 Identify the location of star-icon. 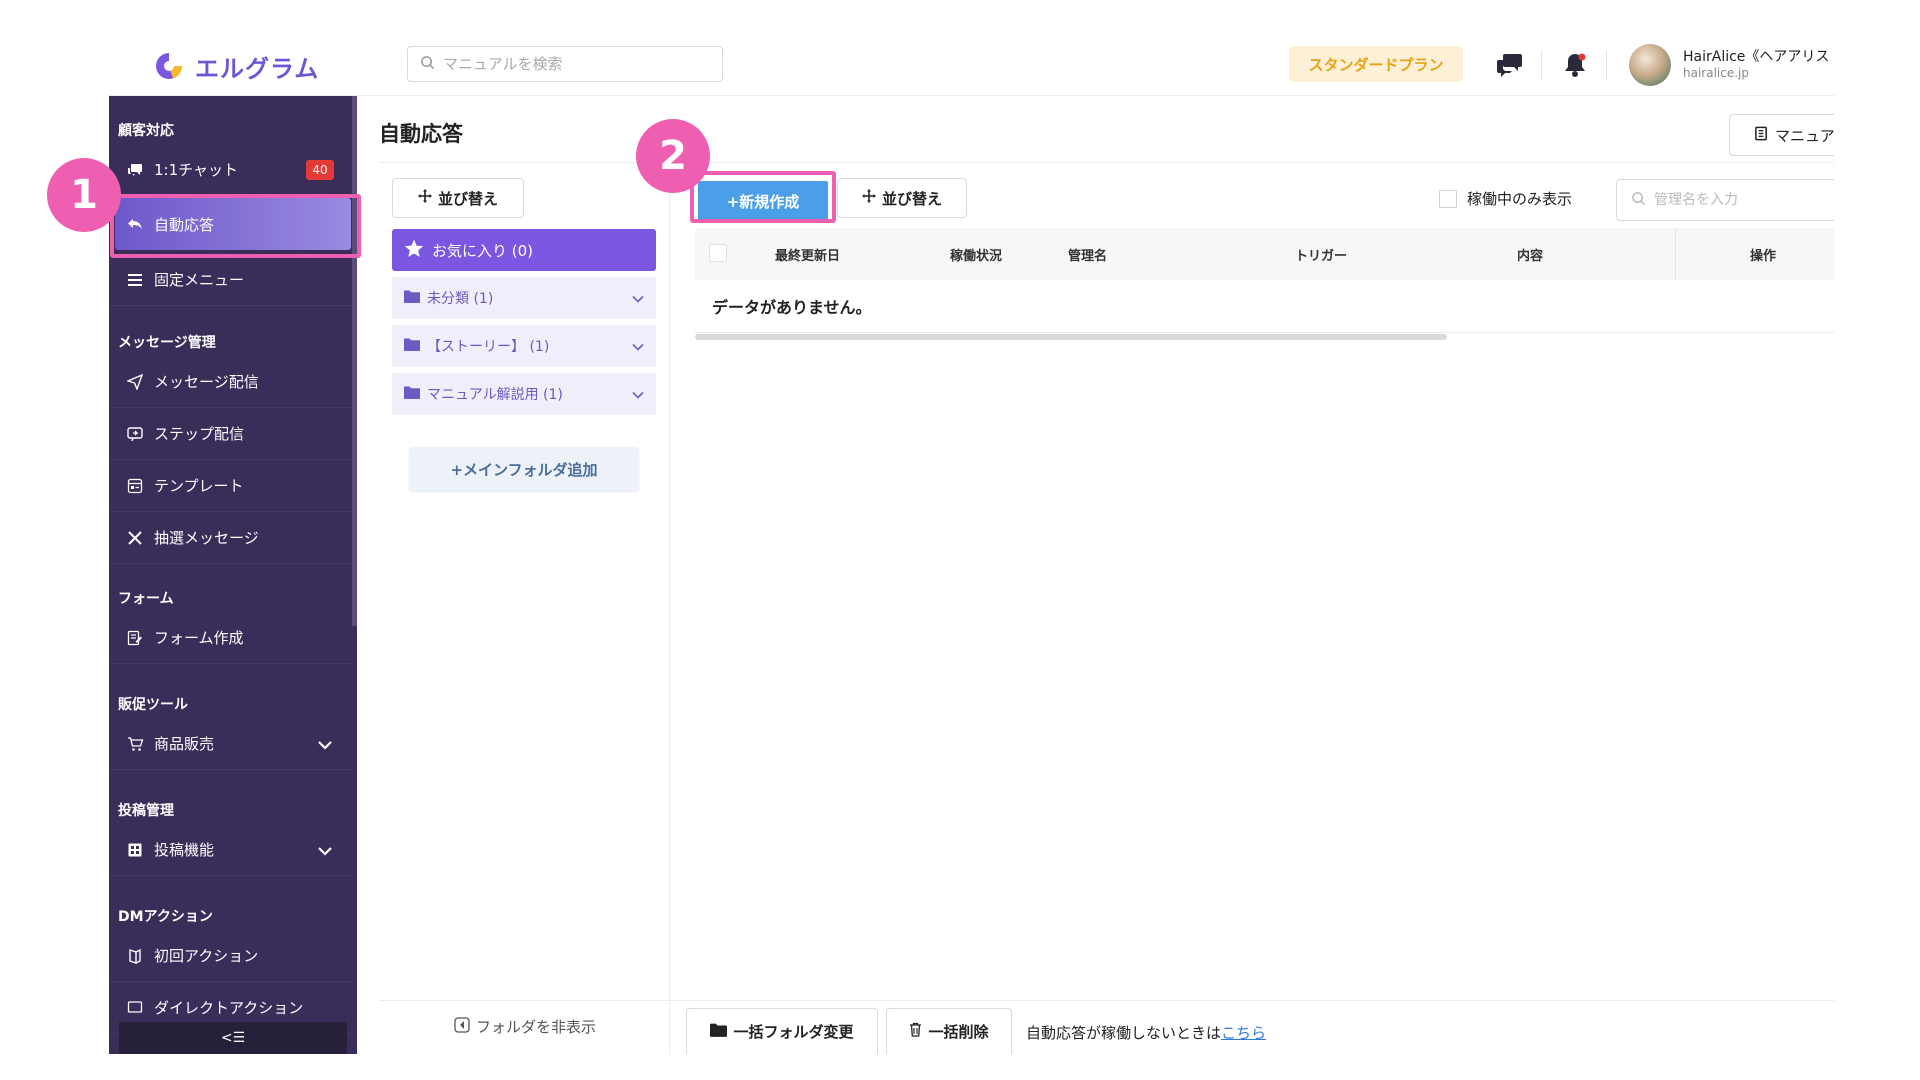
(414, 250).